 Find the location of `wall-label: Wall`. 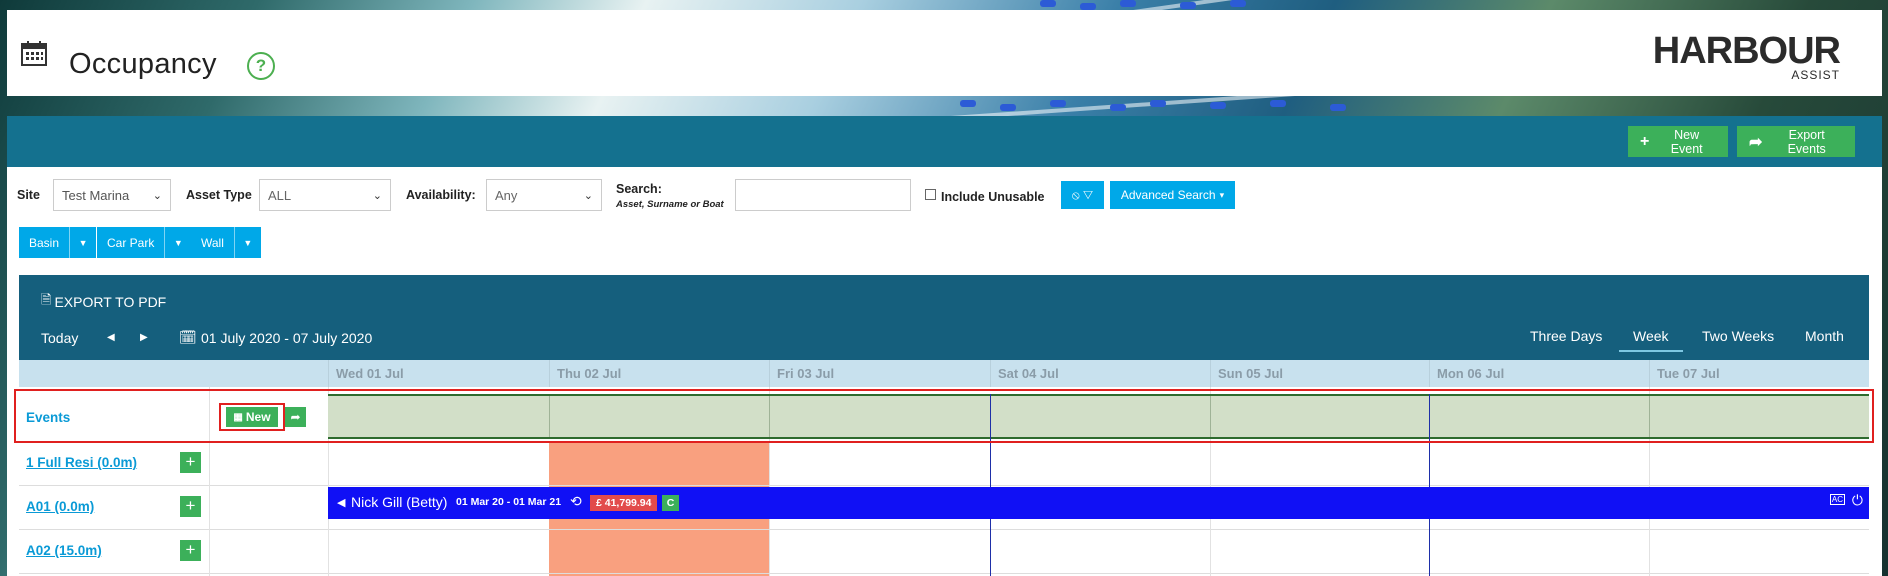

wall-label: Wall is located at coordinates (212, 242).